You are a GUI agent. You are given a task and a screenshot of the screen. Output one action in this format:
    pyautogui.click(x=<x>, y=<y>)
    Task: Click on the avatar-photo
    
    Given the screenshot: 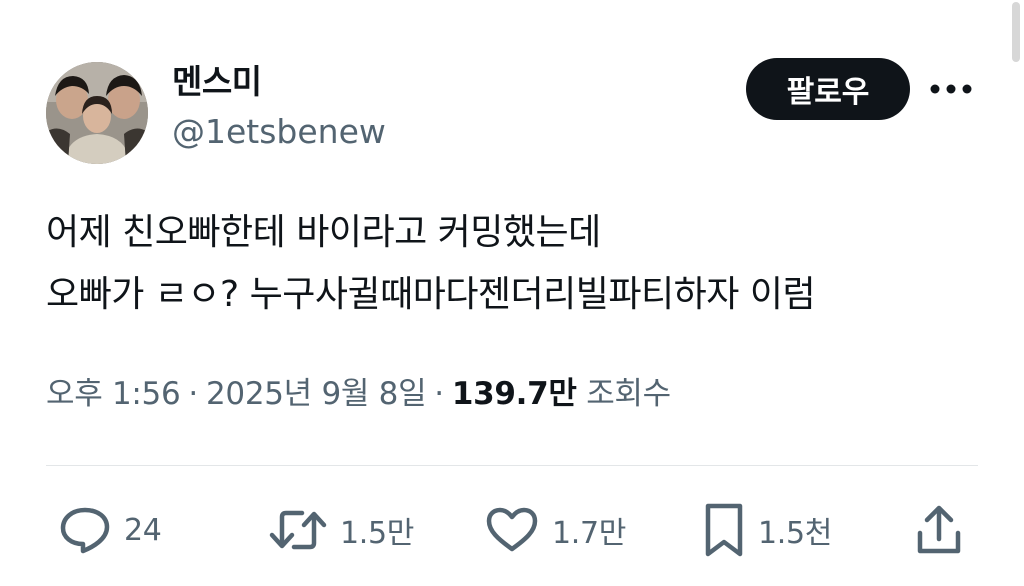 What is the action you would take?
    pyautogui.click(x=97, y=113)
    